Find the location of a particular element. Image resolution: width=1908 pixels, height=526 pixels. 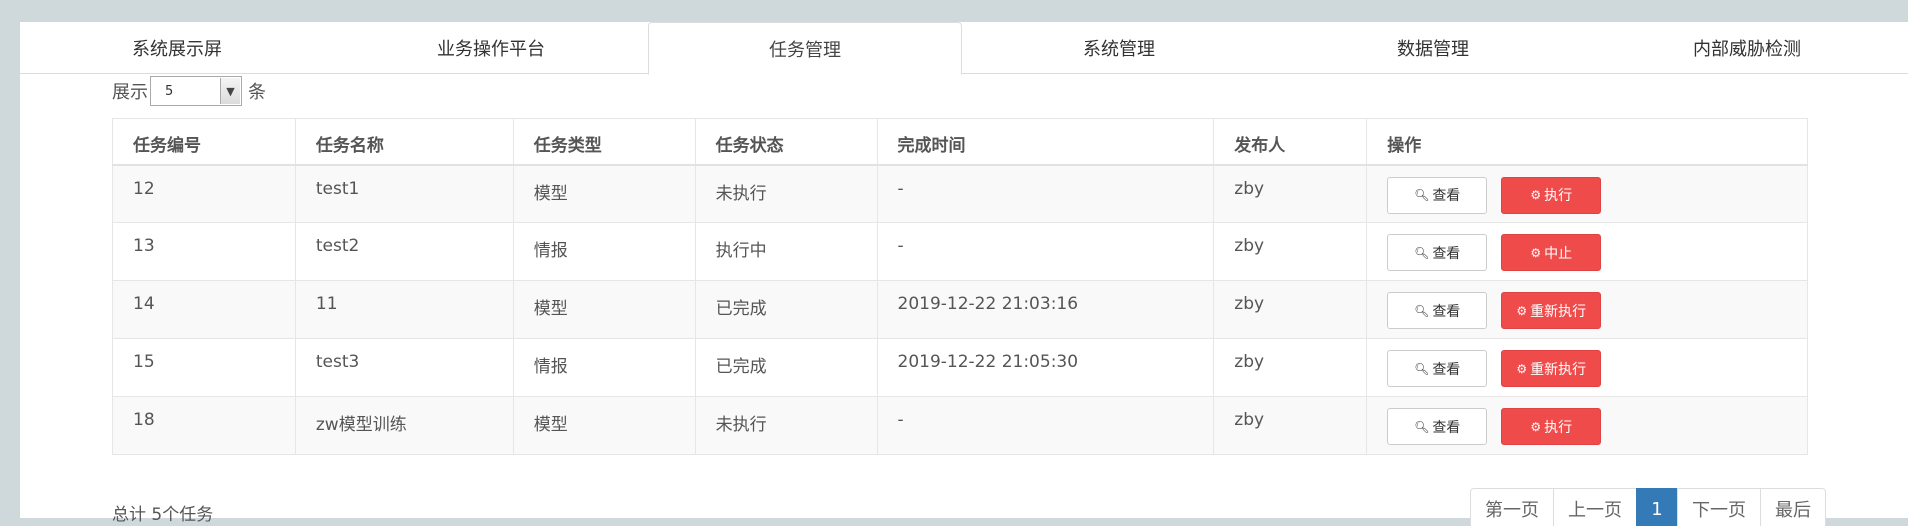

table-header-row: 任务编号 任务名称 任务类型 任务状态 完成时间 发布人 操作 is located at coordinates (960, 142).